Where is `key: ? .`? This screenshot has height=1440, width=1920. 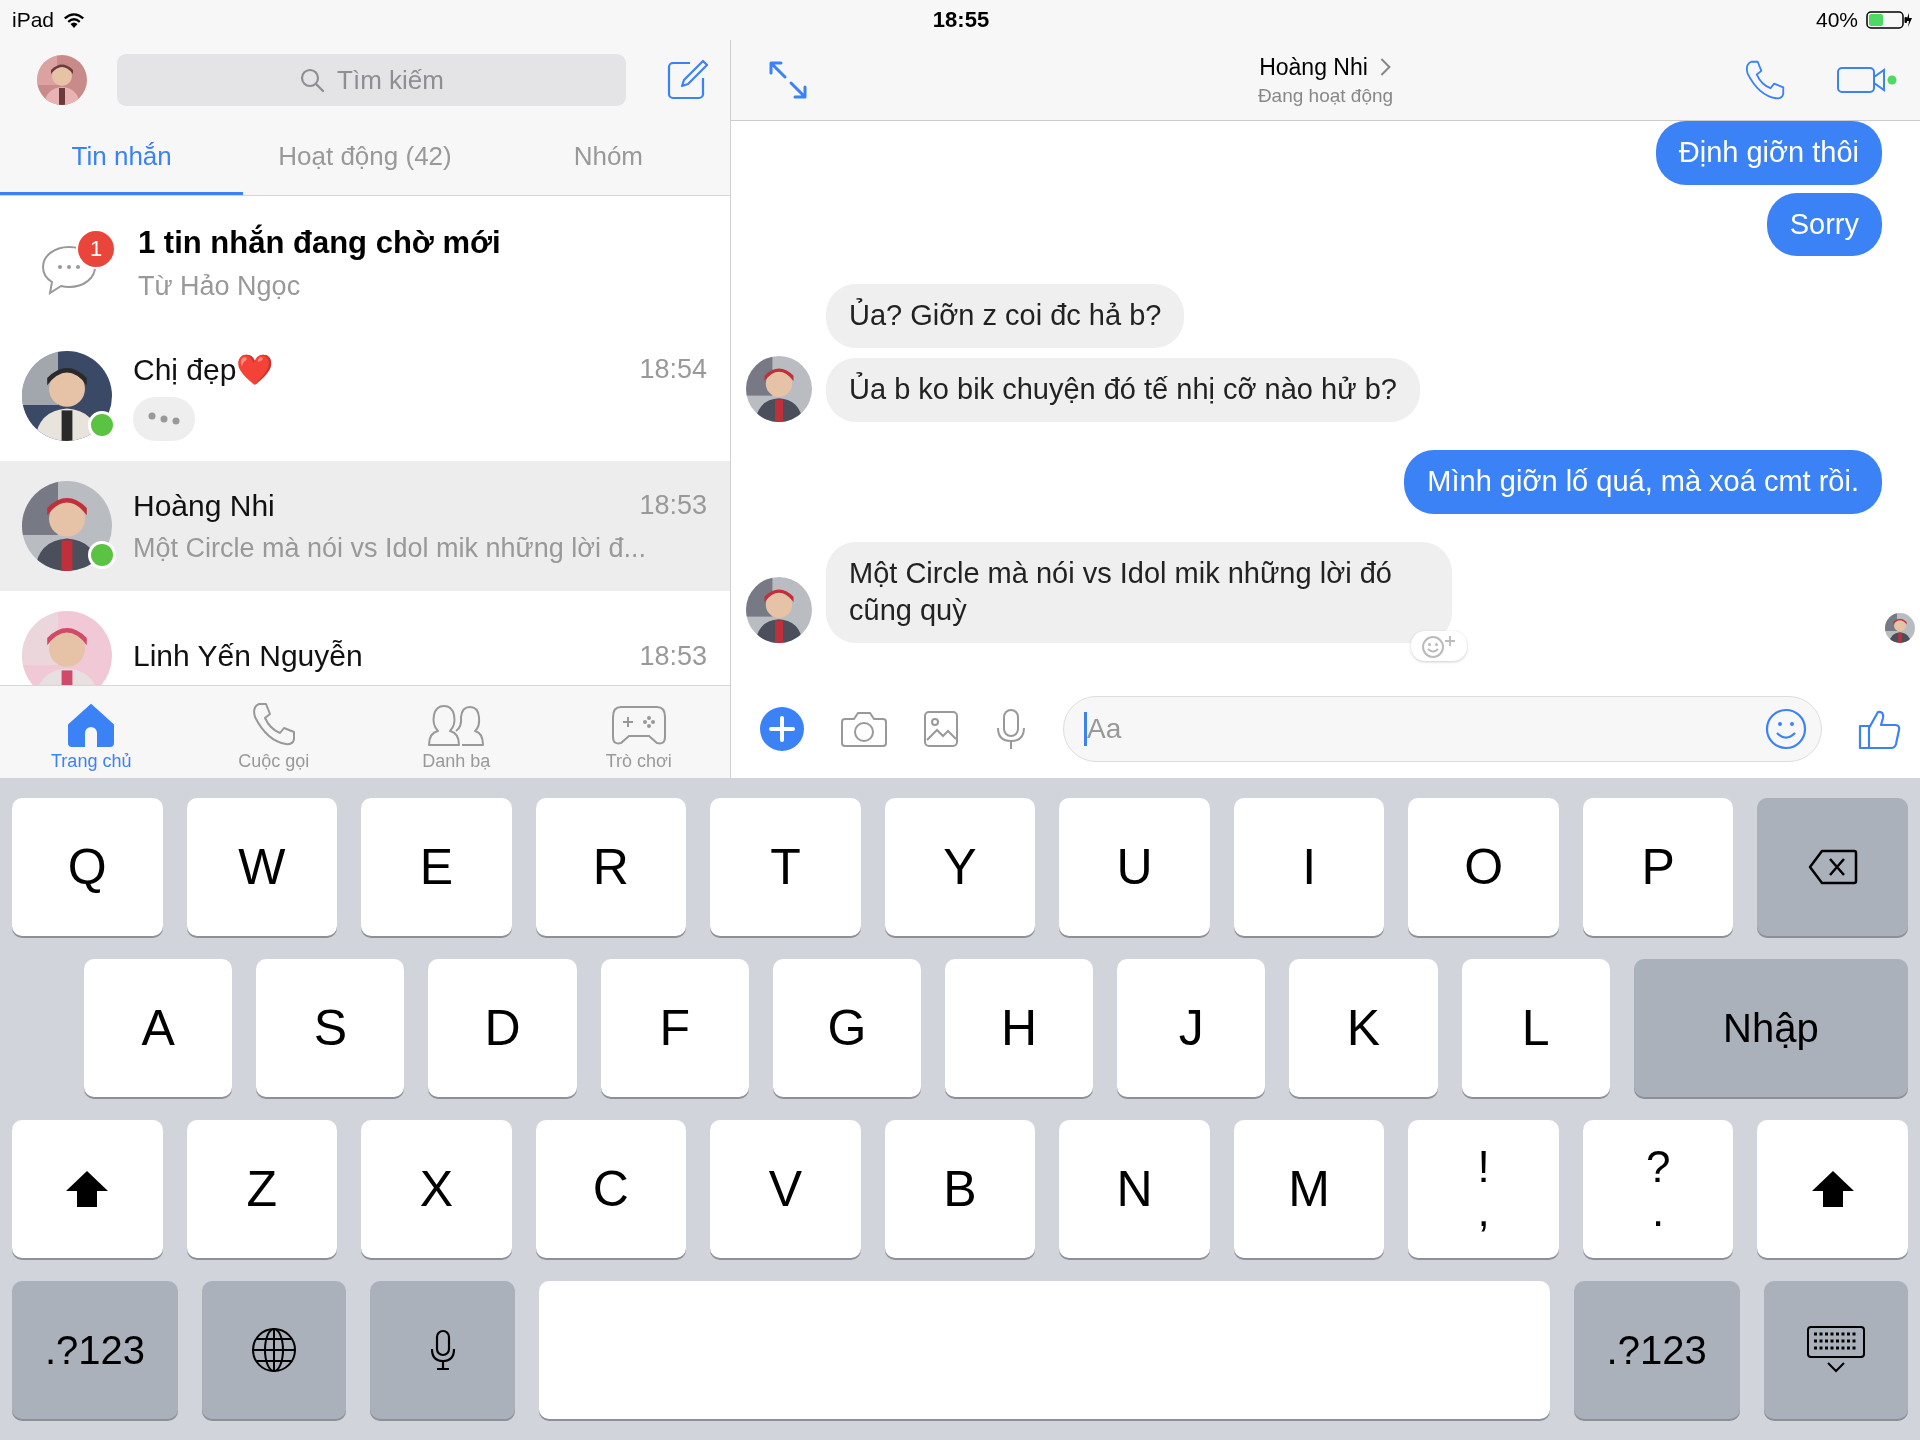
key: ? . is located at coordinates (1658, 1189).